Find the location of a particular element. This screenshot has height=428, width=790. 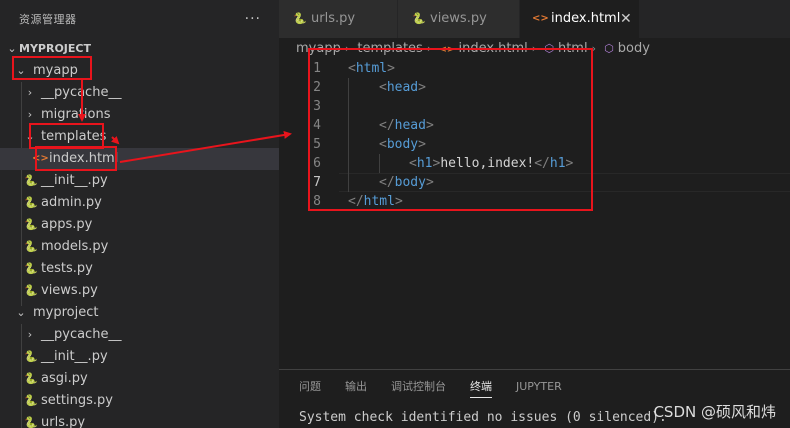

tab-terminal: 终端 is located at coordinates (481, 384).